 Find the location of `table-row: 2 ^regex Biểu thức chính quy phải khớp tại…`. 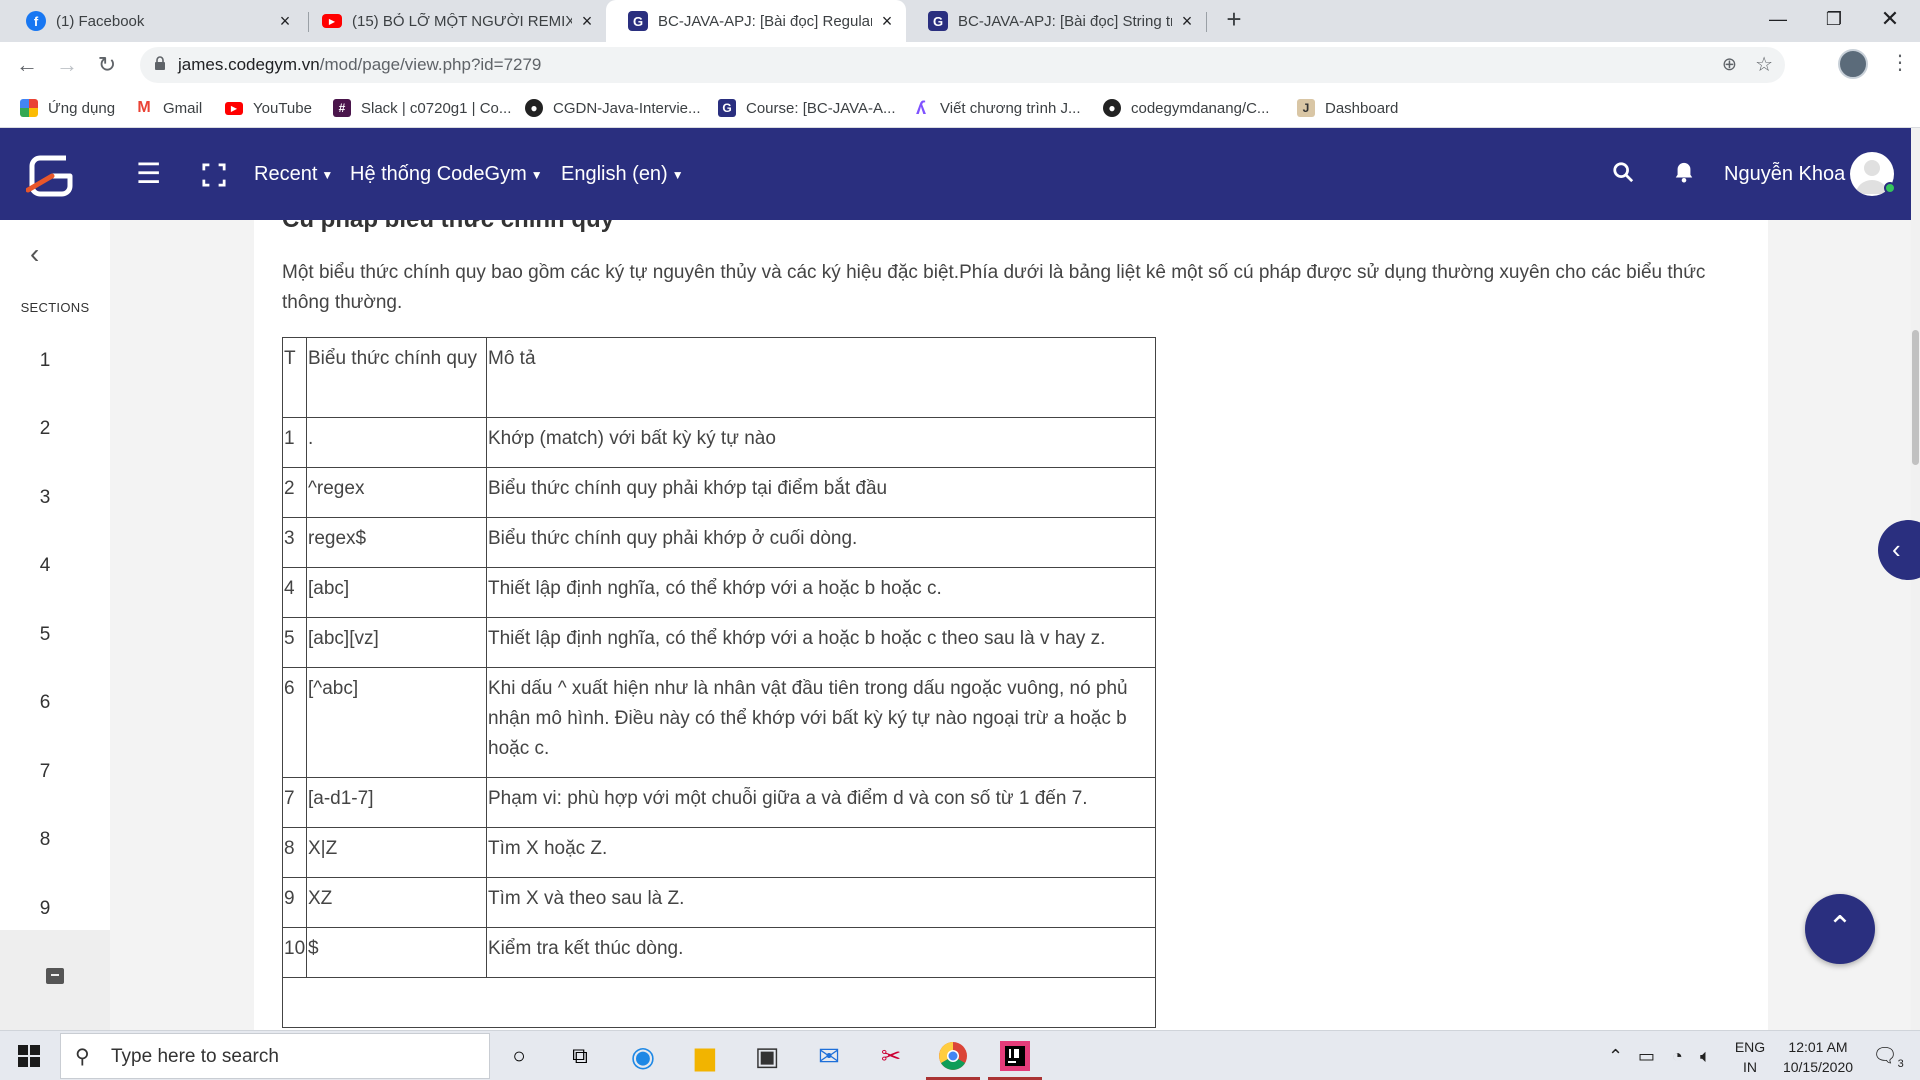

table-row: 2 ^regex Biểu thức chính quy phải khớp tại… is located at coordinates (719, 492).